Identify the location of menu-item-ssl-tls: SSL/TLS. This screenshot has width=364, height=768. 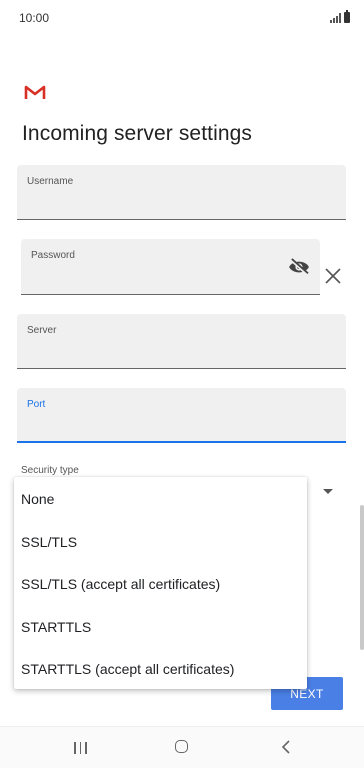
(49, 542).